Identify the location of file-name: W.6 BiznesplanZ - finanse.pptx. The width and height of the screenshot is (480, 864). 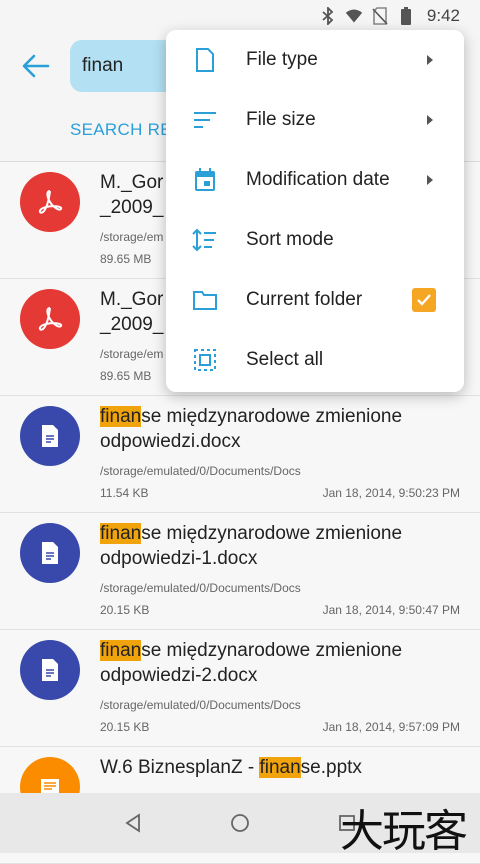
(231, 767).